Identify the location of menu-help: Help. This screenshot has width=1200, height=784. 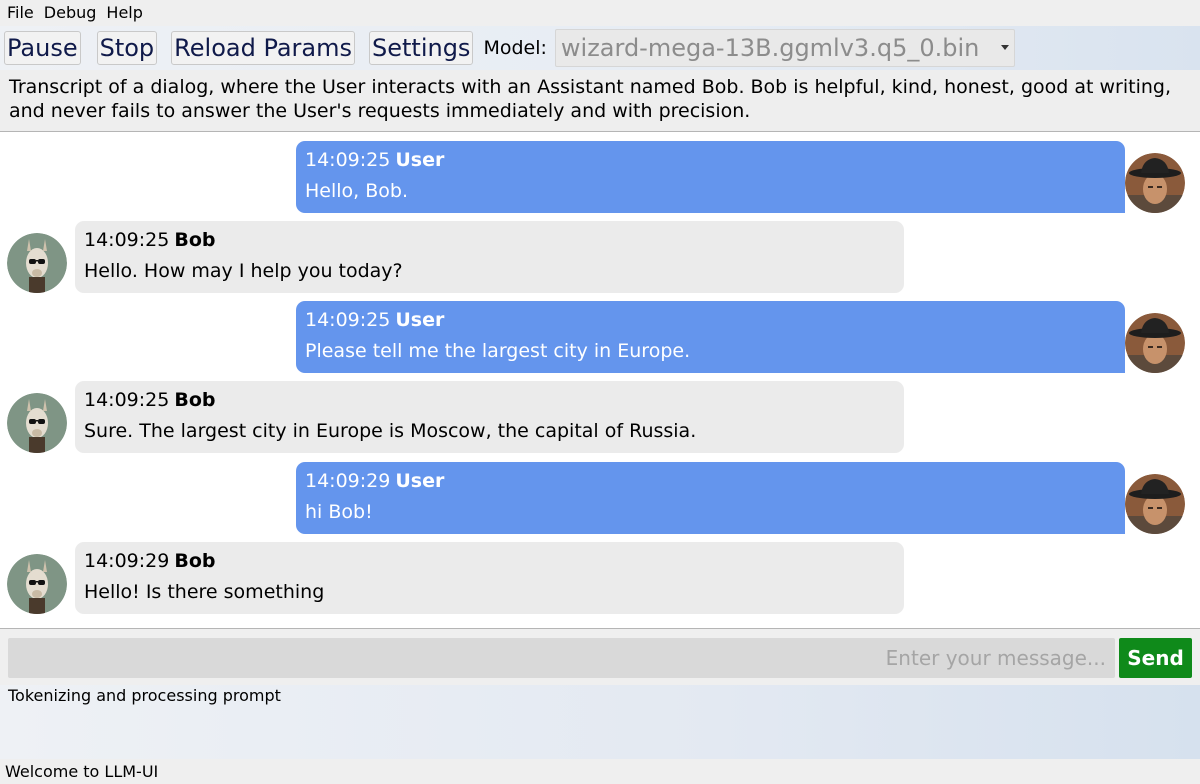
(124, 13).